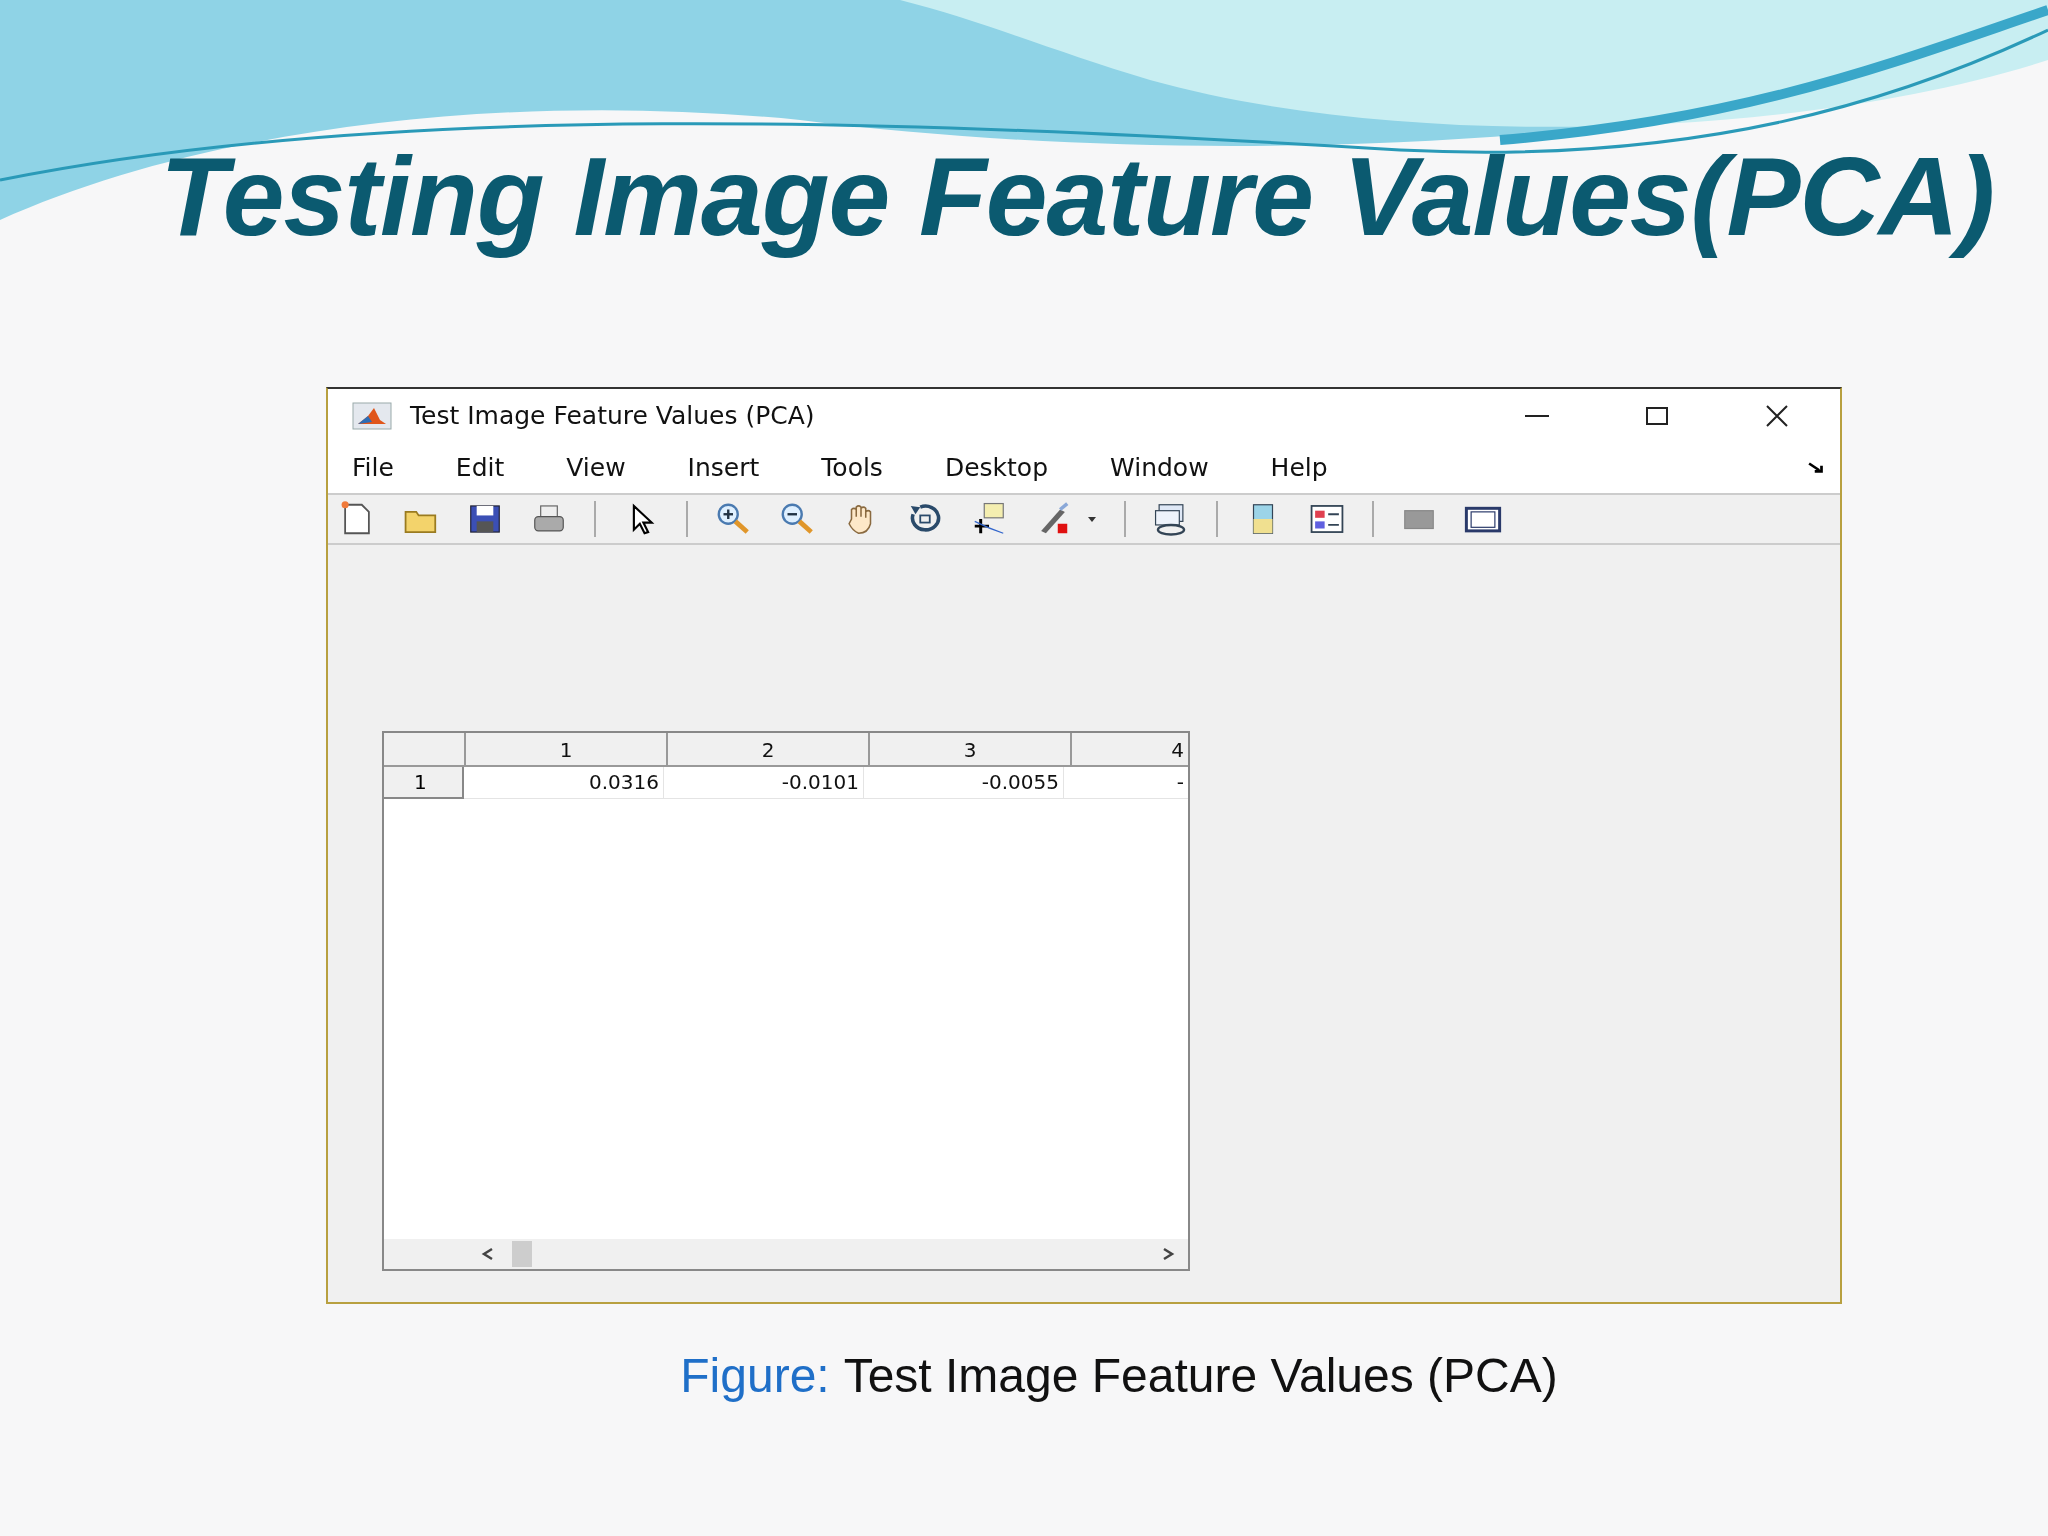 This screenshot has width=2048, height=1536. Describe the element at coordinates (480, 468) in the screenshot. I see `menu-item: Edit` at that location.